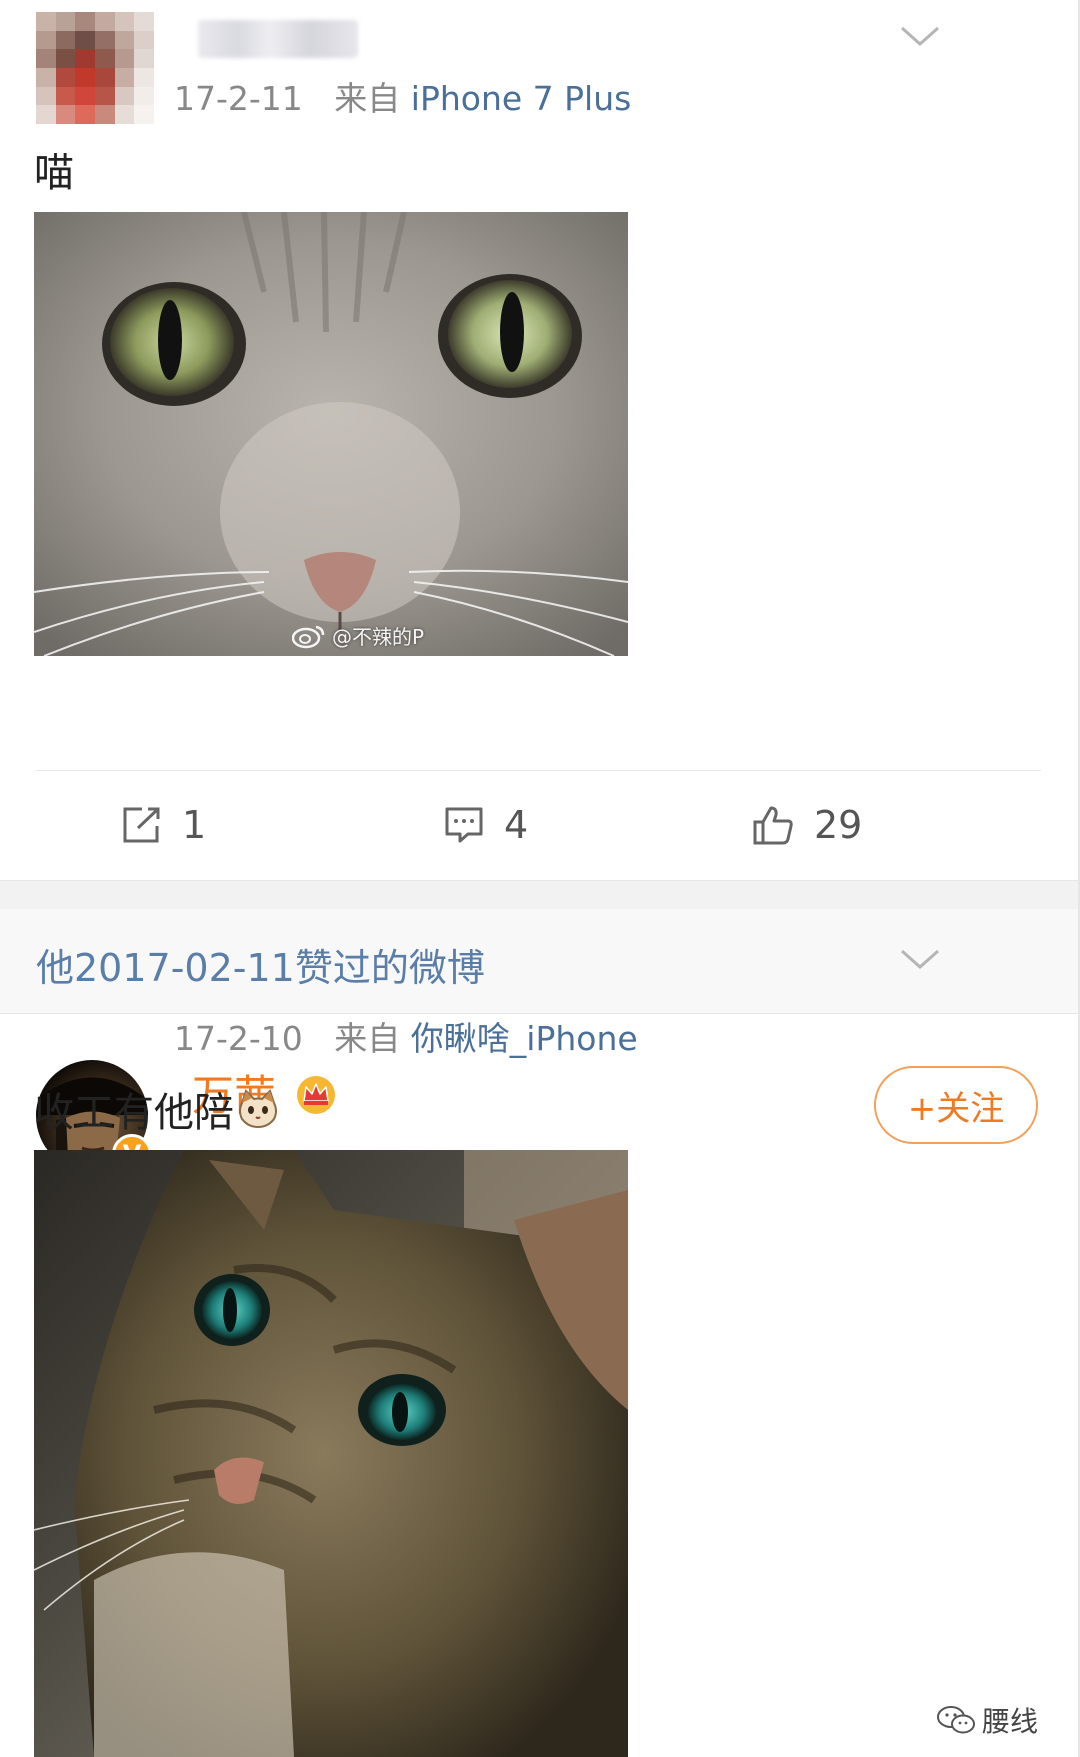  What do you see at coordinates (134, 1113) in the screenshot?
I see `post-text: 收工有他陪` at bounding box center [134, 1113].